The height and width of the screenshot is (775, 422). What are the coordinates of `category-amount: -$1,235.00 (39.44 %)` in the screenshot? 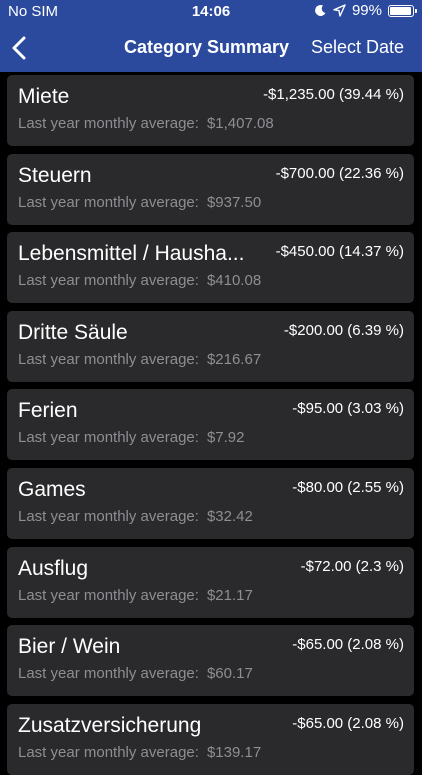 It's located at (333, 94).